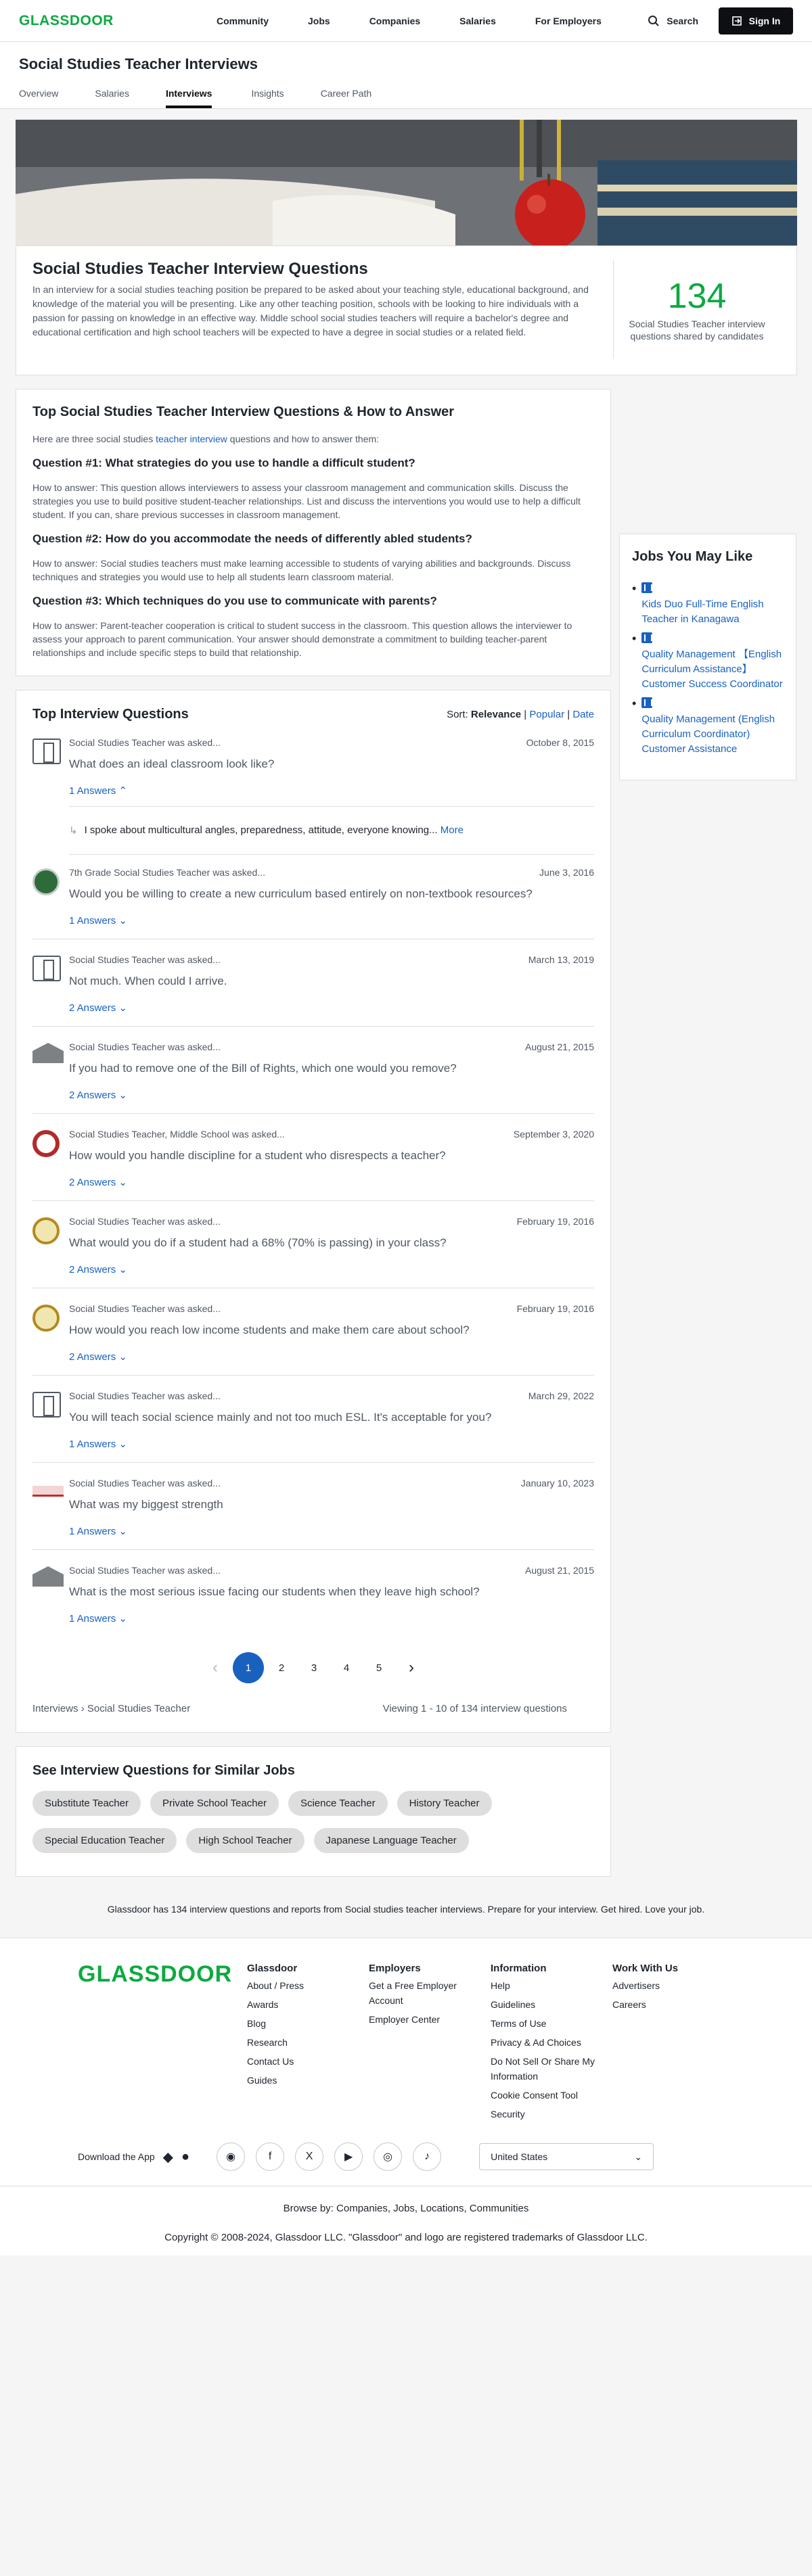  What do you see at coordinates (551, 2069) in the screenshot?
I see `footer-link: Do Not Sell Or Share My Information` at bounding box center [551, 2069].